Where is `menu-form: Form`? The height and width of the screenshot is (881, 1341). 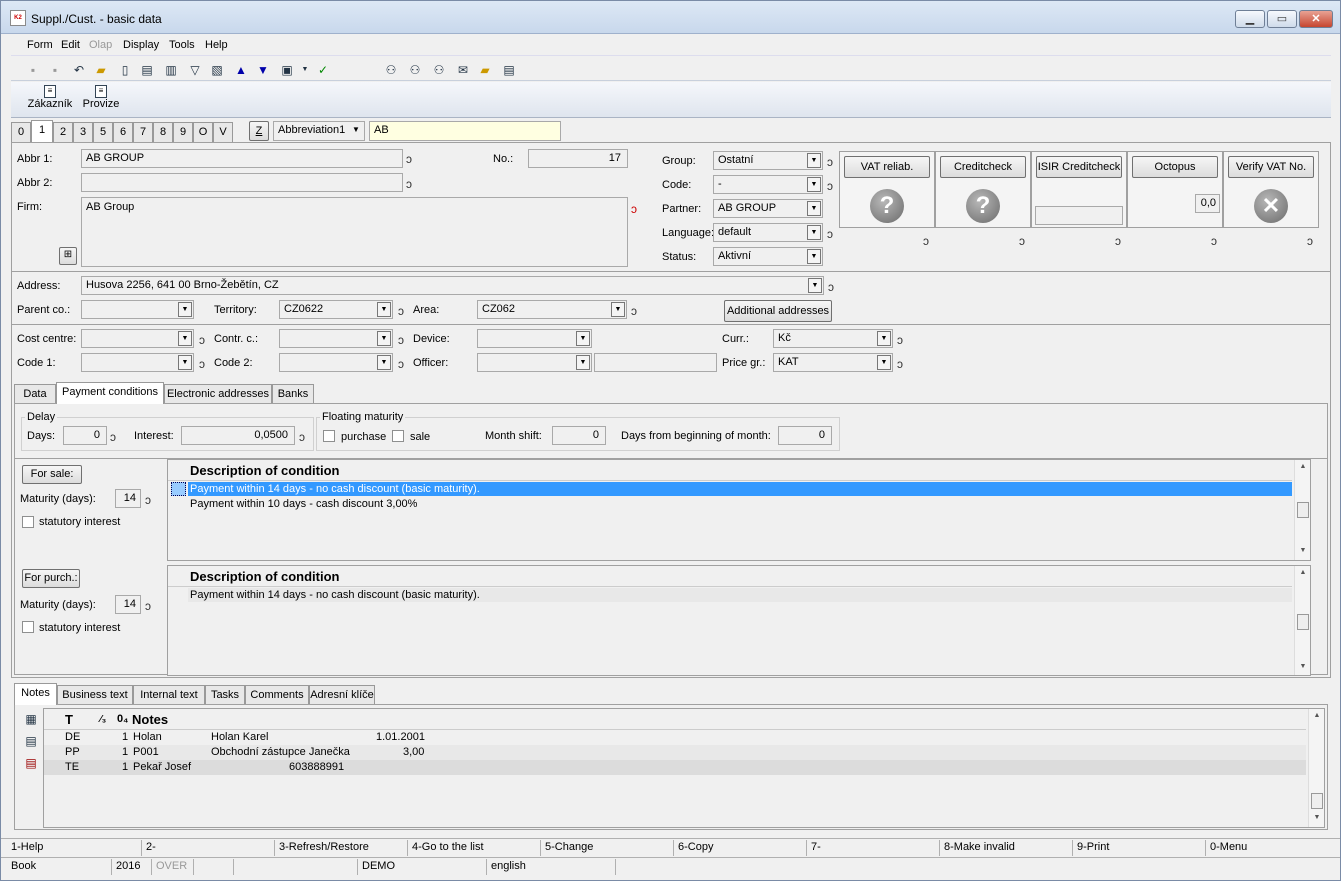
menu-form: Form is located at coordinates (40, 45).